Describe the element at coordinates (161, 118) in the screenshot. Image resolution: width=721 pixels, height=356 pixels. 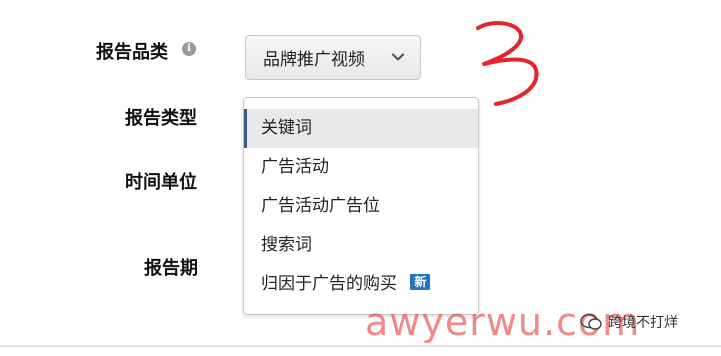
I see `report-type-label: 报告类型` at that location.